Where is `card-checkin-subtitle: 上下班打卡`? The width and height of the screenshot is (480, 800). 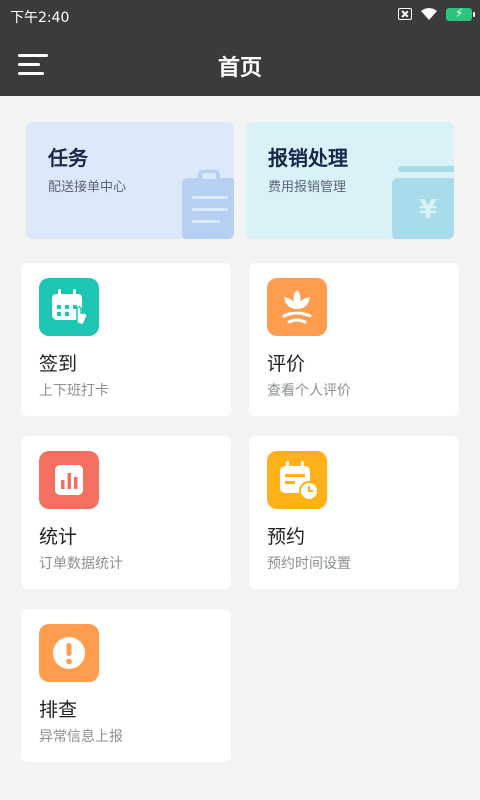 card-checkin-subtitle: 上下班打卡 is located at coordinates (74, 391).